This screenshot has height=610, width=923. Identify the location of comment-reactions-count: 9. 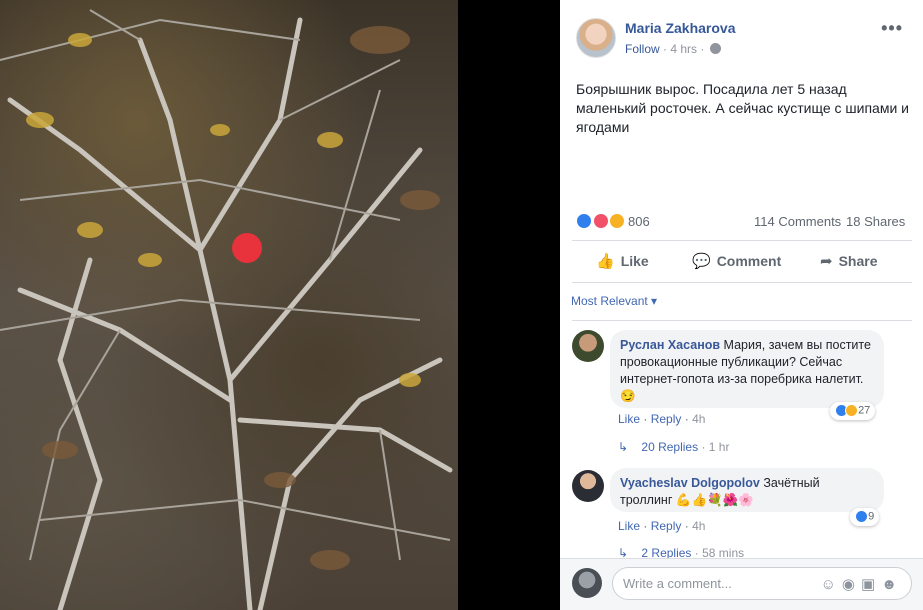
(871, 516).